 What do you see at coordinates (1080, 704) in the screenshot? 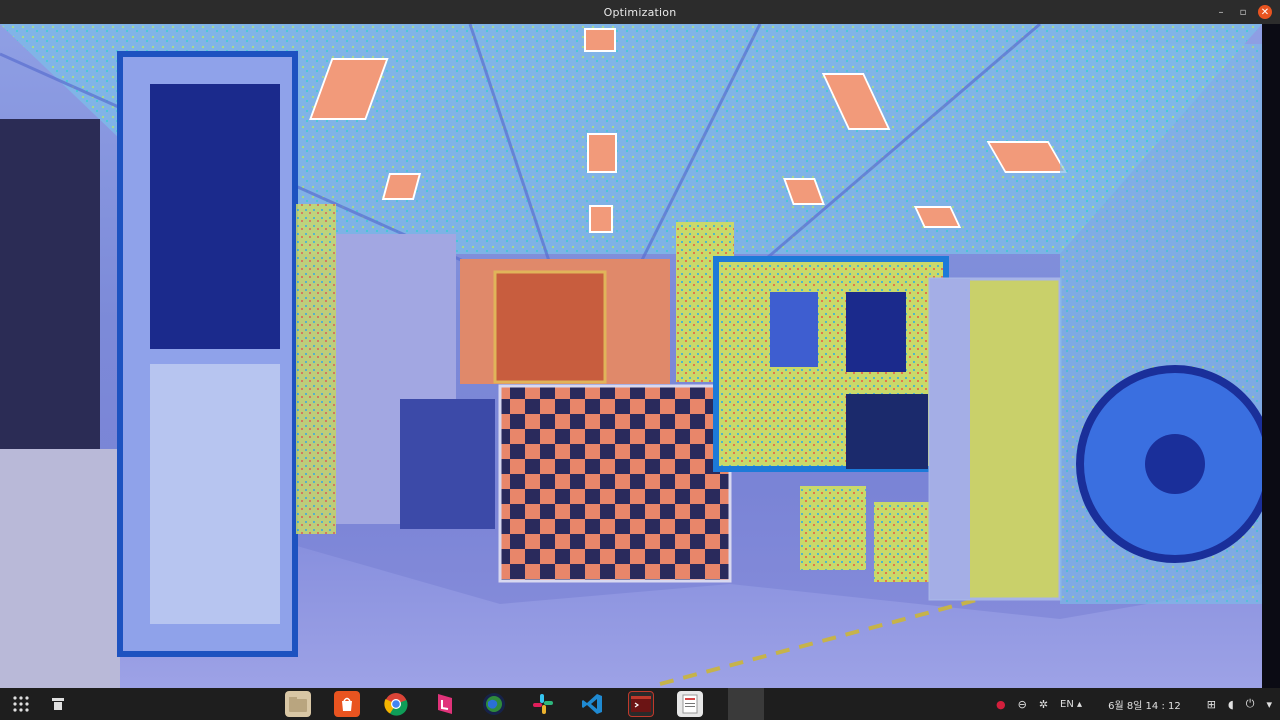
I see `chevron-up-icon: ▴` at bounding box center [1080, 704].